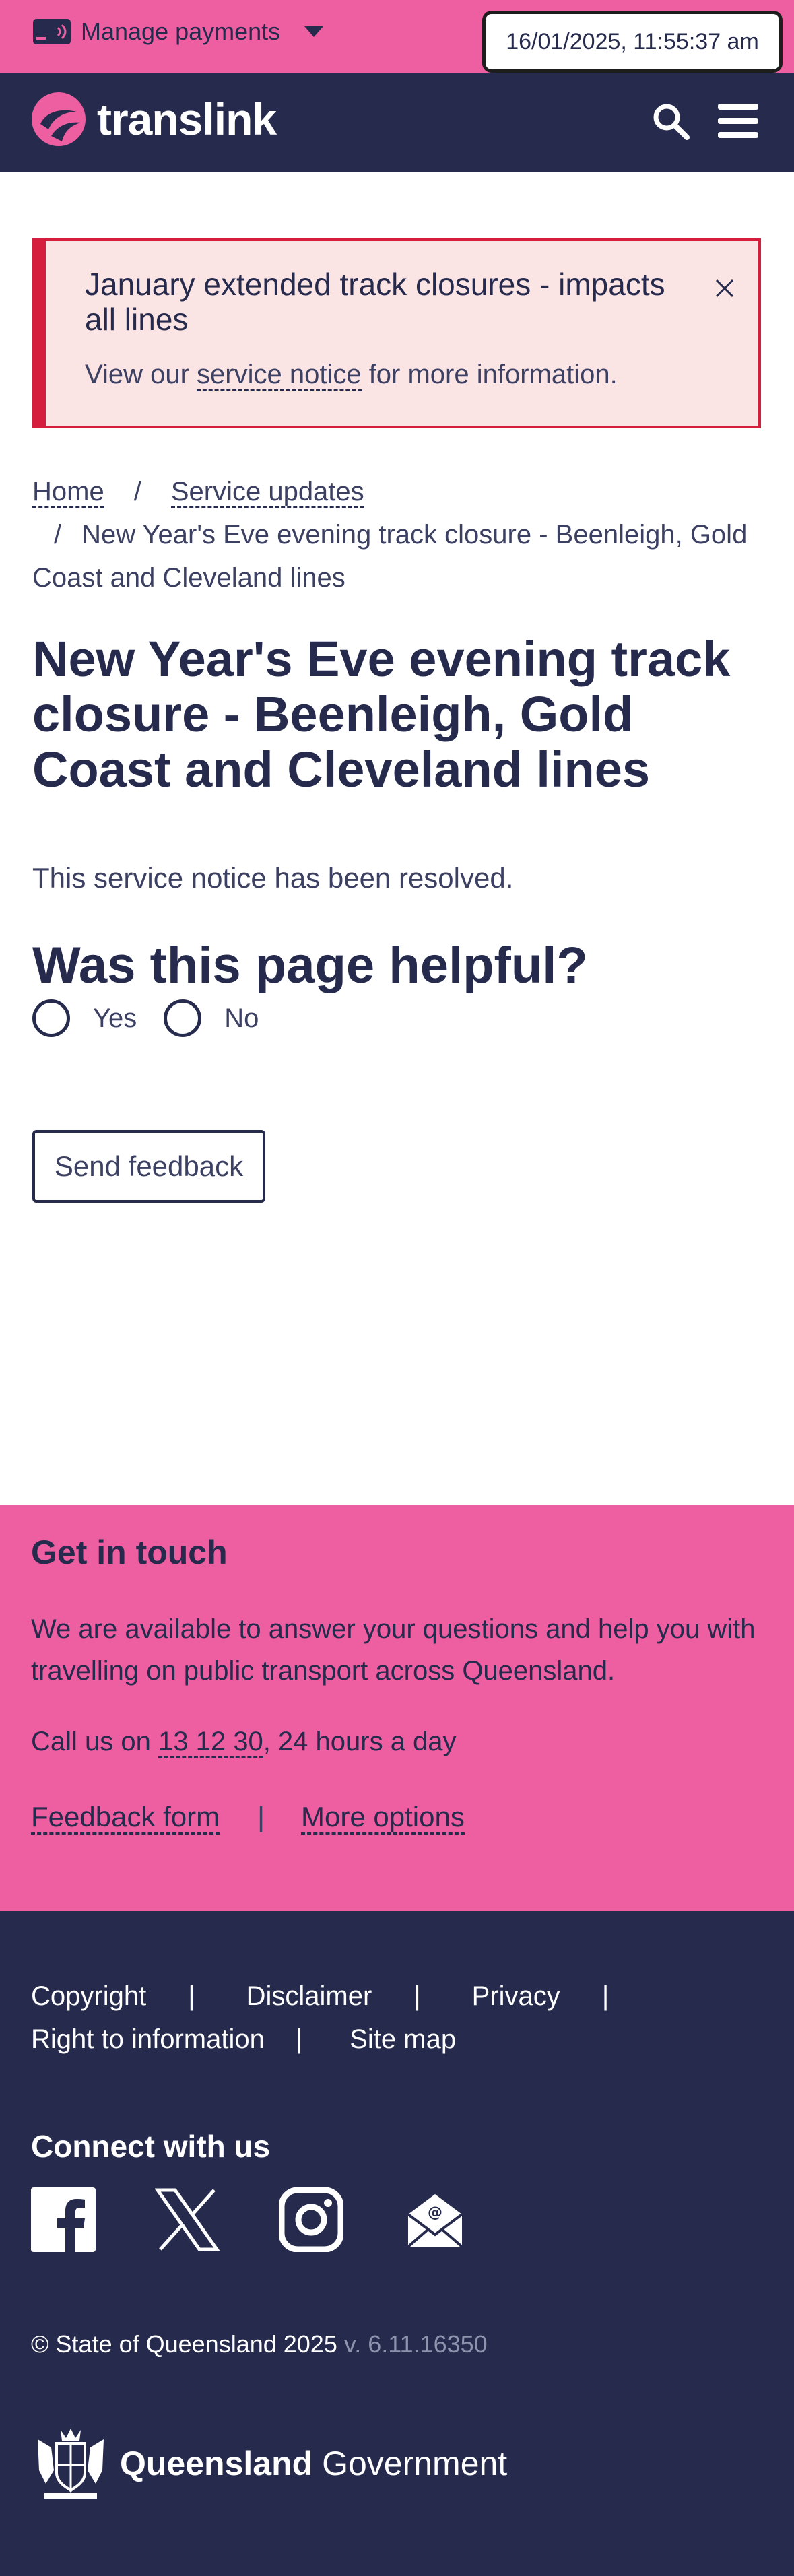 This screenshot has height=2576, width=794. Describe the element at coordinates (632, 42) in the screenshot. I see `datetime-display: 16/01/2025, 11:55:37 am` at that location.